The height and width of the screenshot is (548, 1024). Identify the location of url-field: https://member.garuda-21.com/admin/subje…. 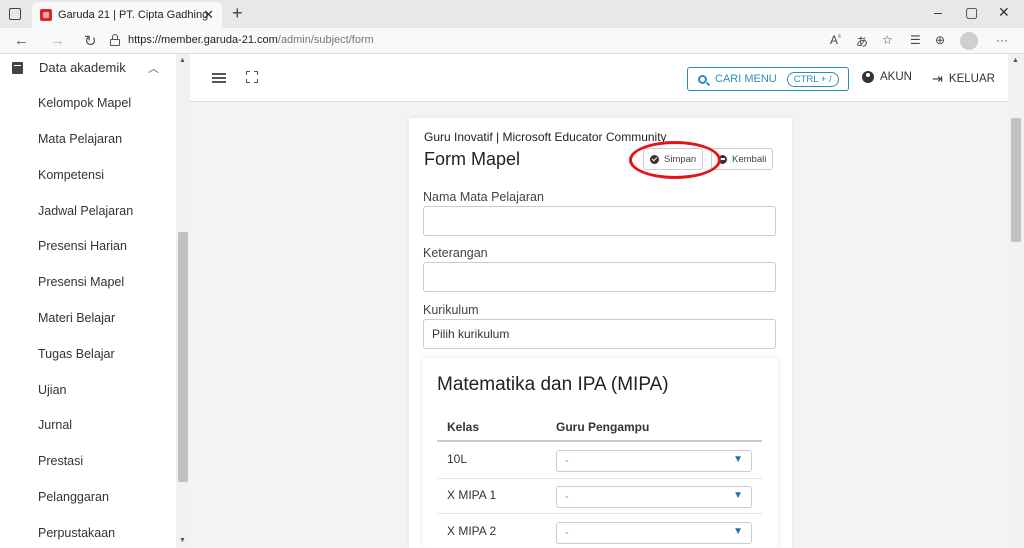
(251, 40).